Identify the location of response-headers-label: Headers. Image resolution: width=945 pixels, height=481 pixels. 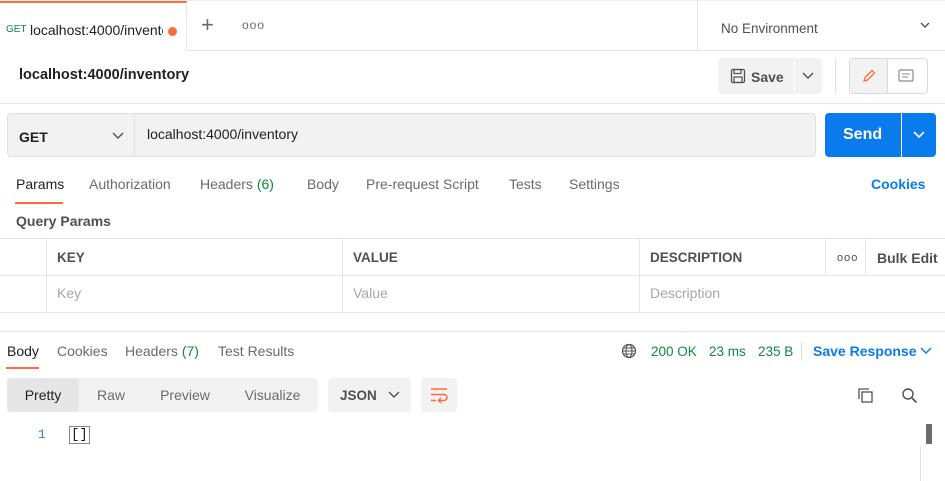
(151, 351).